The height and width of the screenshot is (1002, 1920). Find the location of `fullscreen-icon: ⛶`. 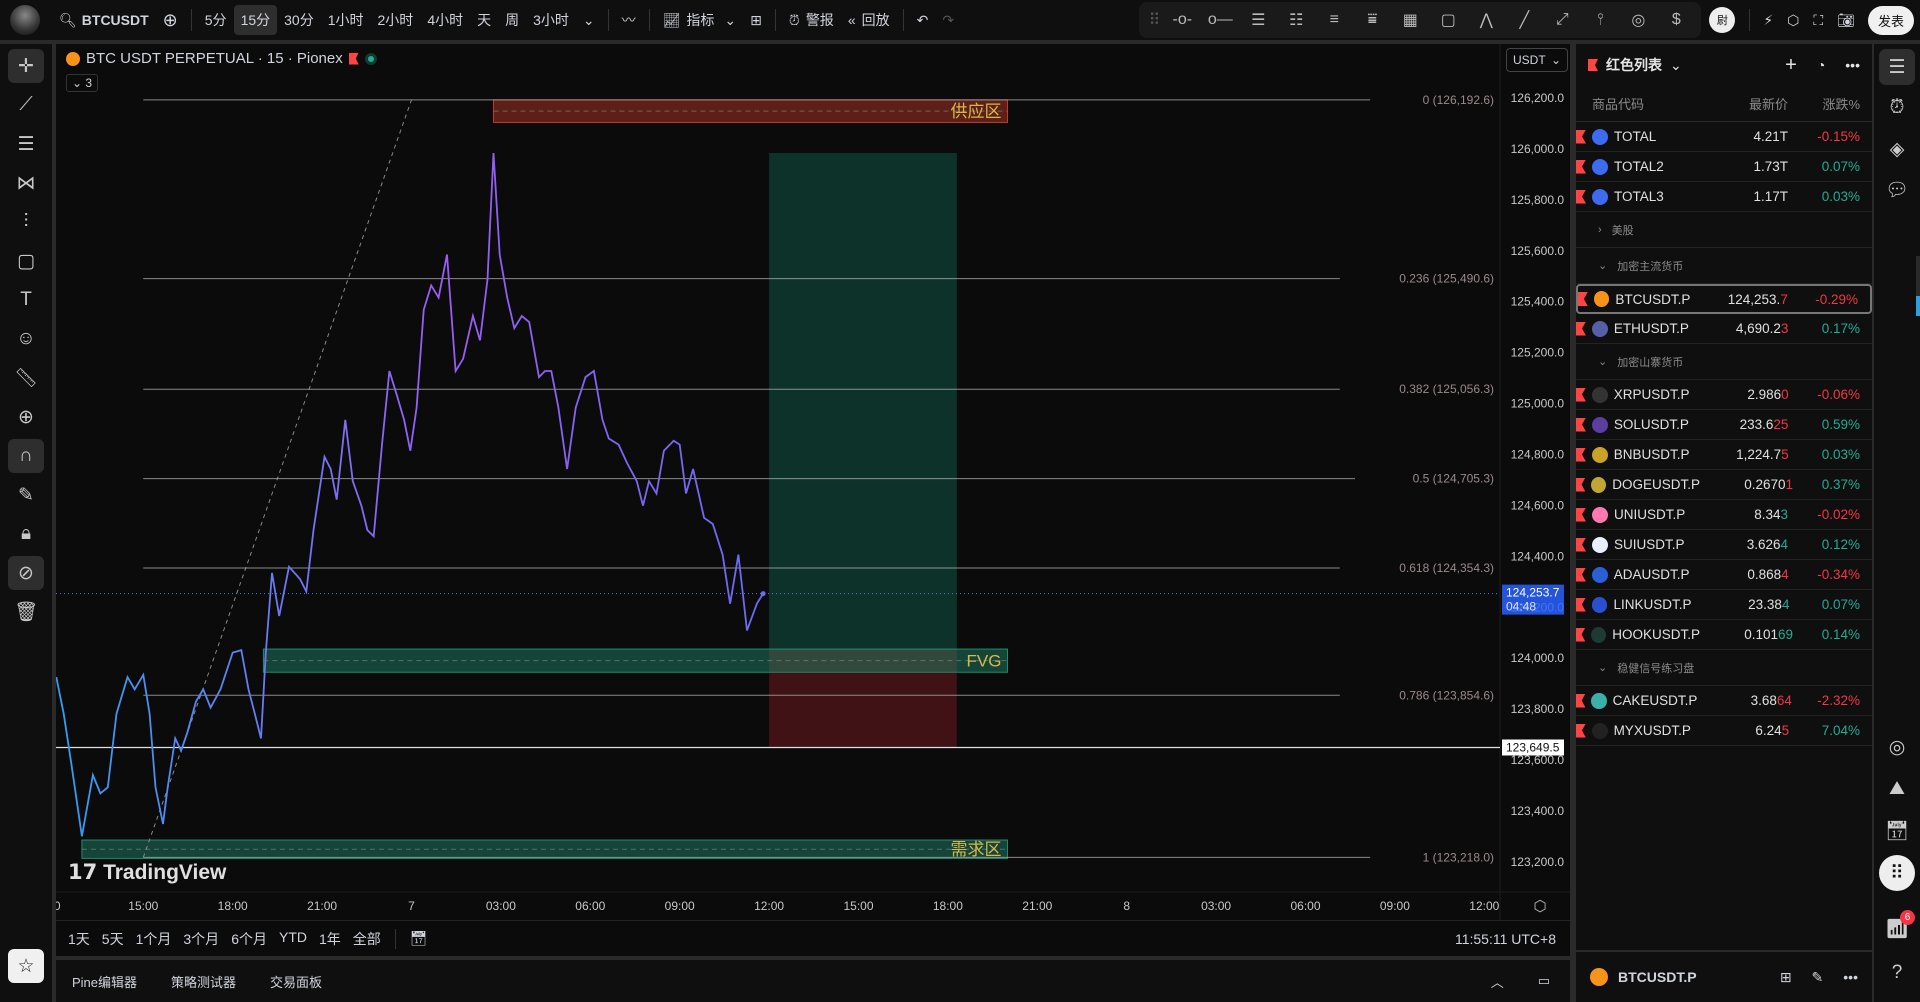

fullscreen-icon: ⛶ is located at coordinates (1818, 20).